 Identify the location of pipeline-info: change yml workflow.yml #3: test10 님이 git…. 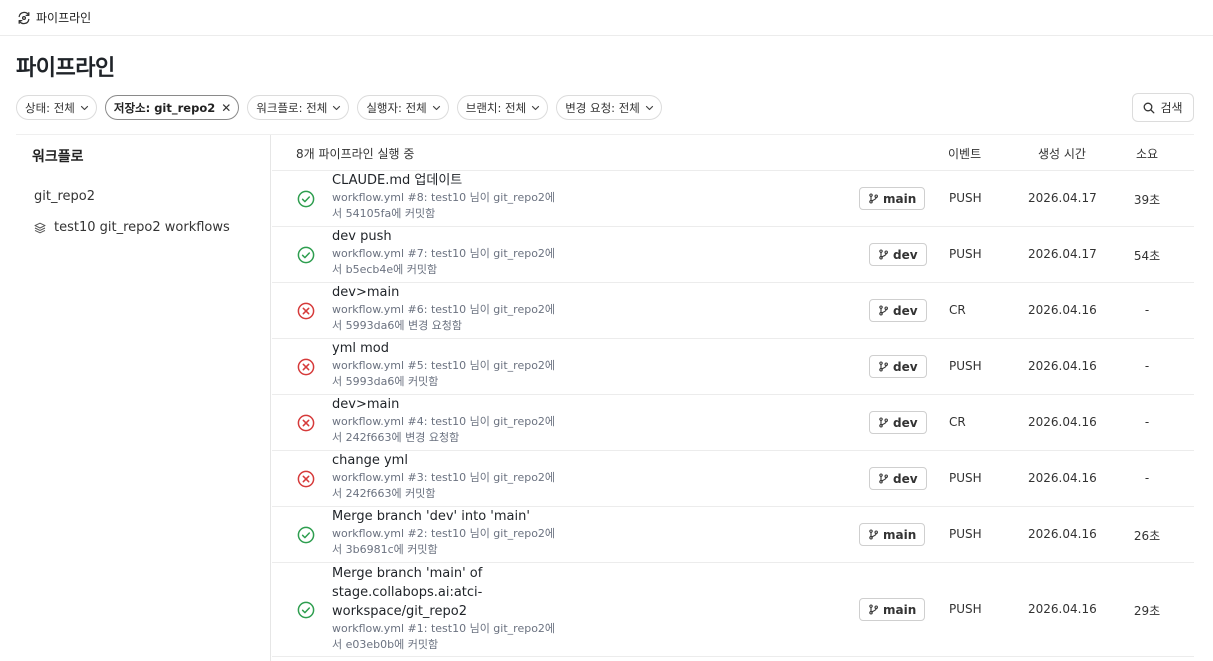
(452, 476).